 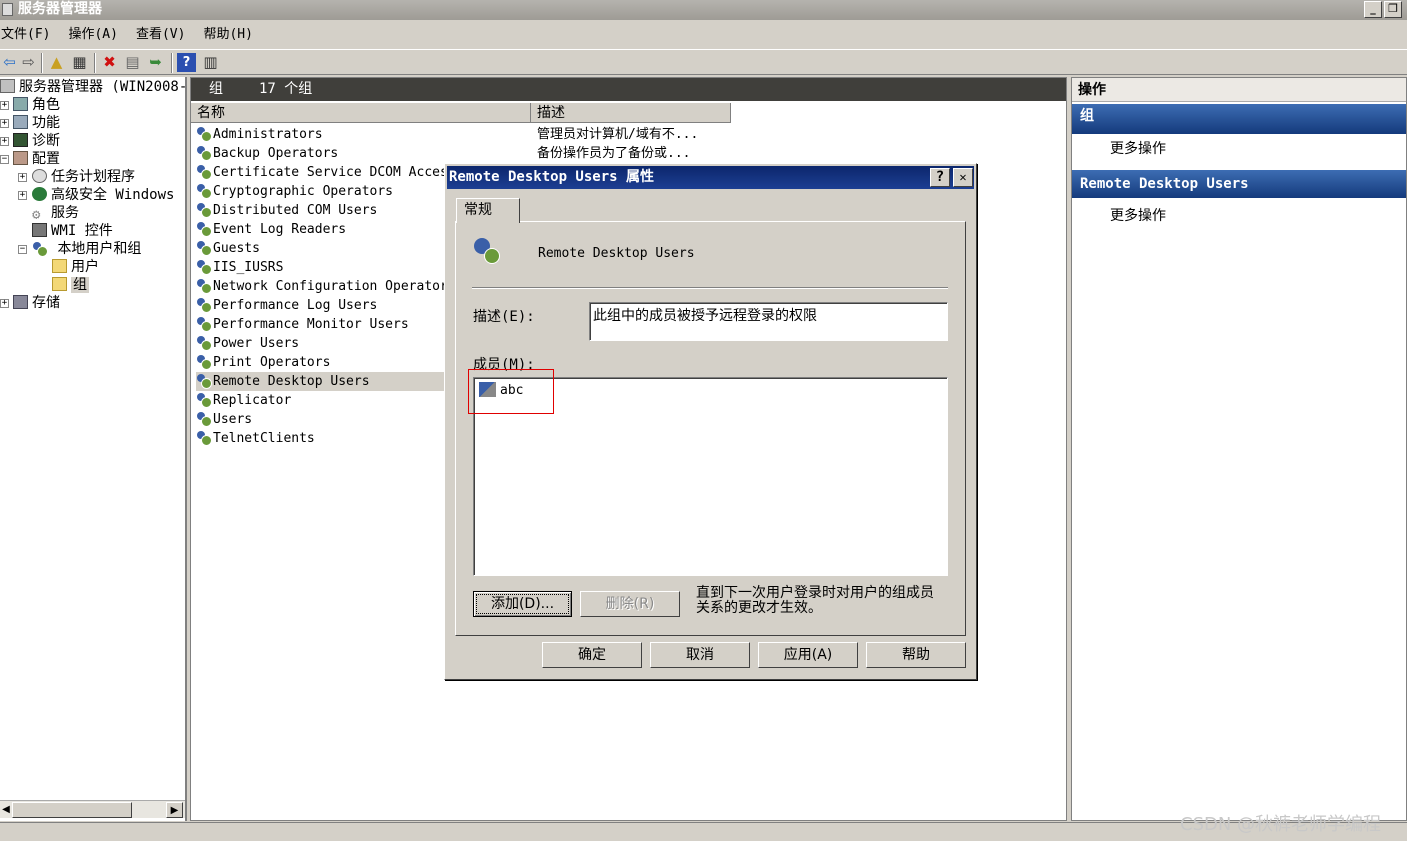 I want to click on minimize-button: _, so click(x=1373, y=9).